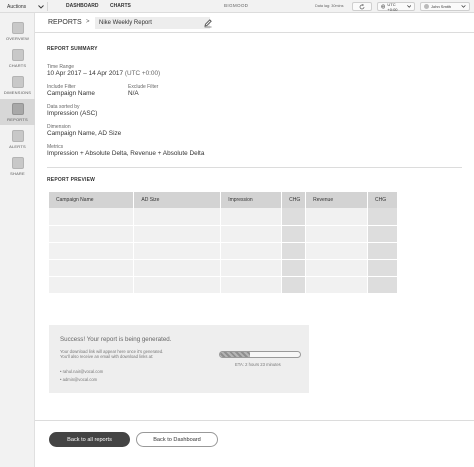 The height and width of the screenshot is (467, 474). I want to click on sidebar-item-dimensions: DIMENSIONS, so click(17, 85).